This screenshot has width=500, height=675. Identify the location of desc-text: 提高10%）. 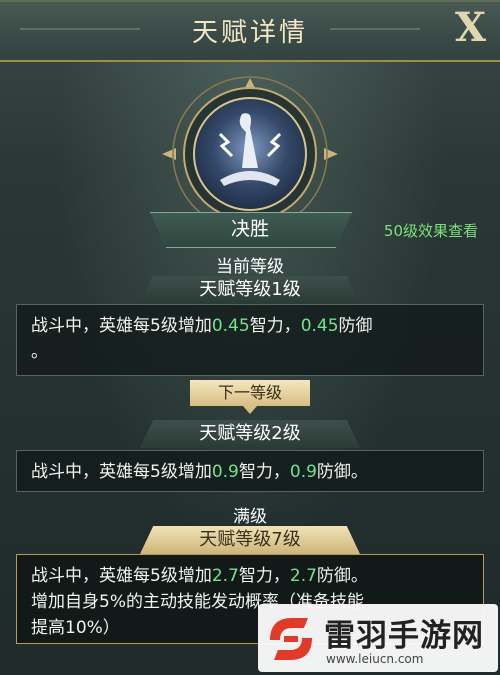
(75, 628).